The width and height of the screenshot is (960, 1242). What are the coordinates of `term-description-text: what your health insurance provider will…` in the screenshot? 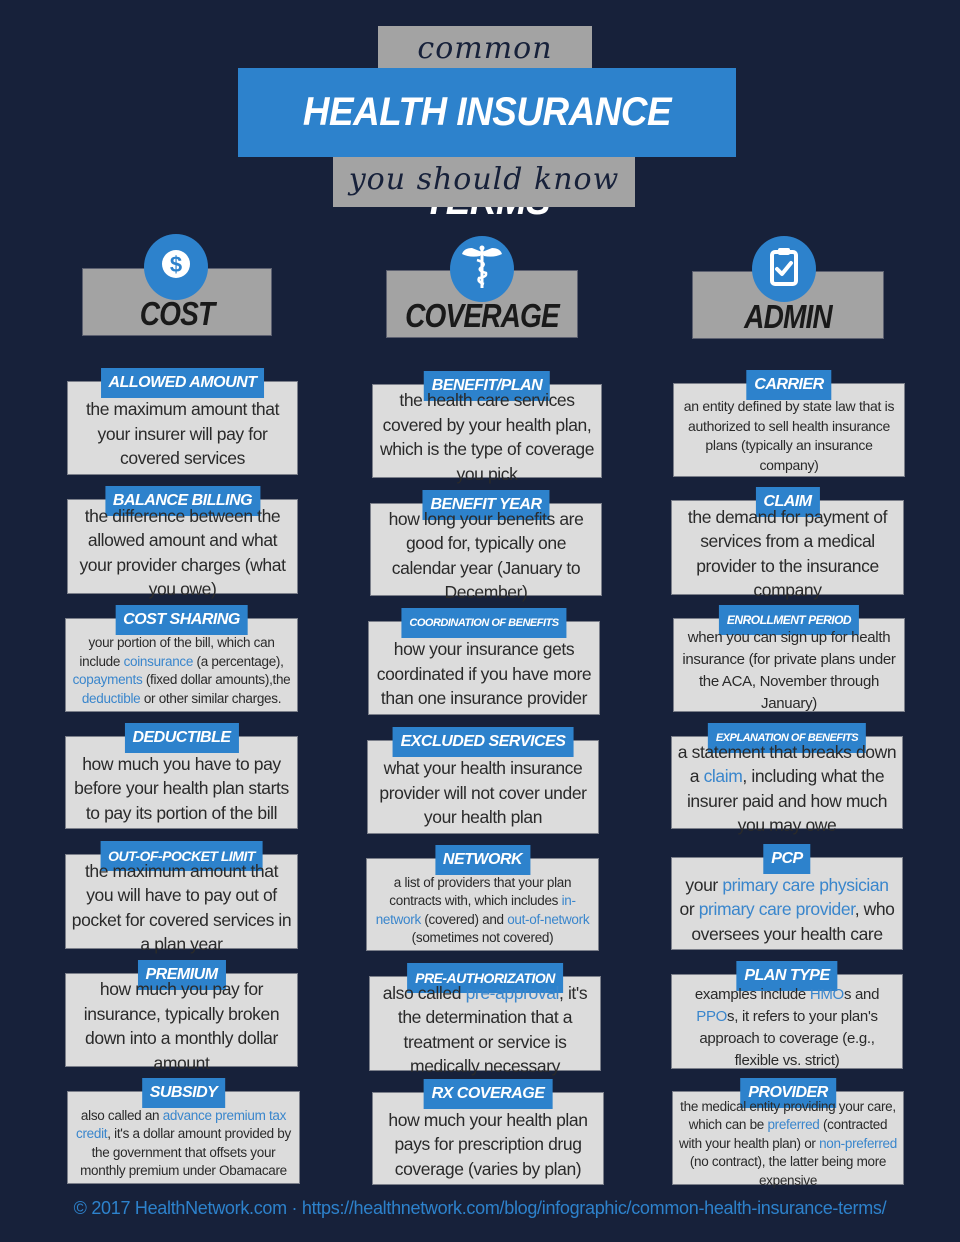 It's located at (483, 793).